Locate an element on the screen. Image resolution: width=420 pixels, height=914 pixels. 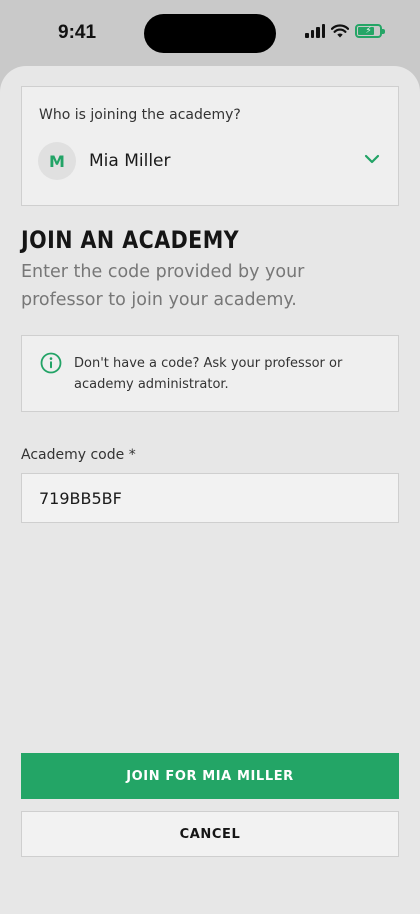
academy-code-label: Academy code * is located at coordinates (78, 455).